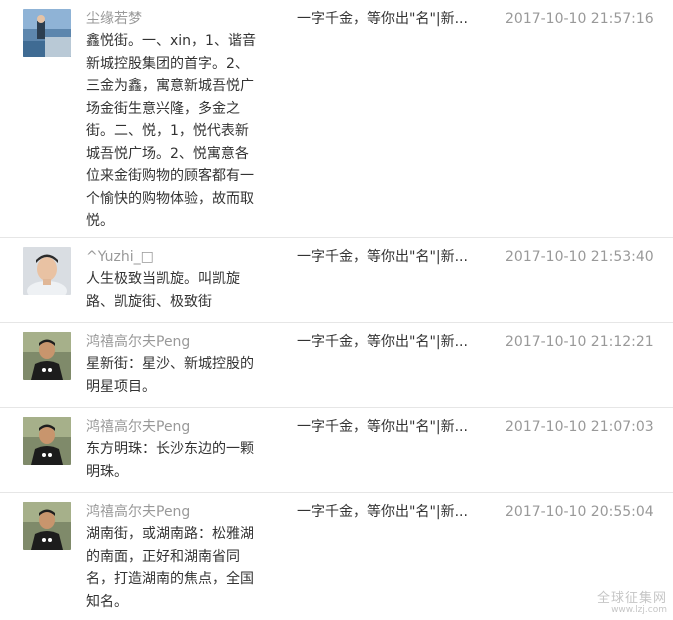 Image resolution: width=673 pixels, height=620 pixels. What do you see at coordinates (579, 257) in the screenshot?
I see `comment-time: 2017-10-10 21:53:40` at bounding box center [579, 257].